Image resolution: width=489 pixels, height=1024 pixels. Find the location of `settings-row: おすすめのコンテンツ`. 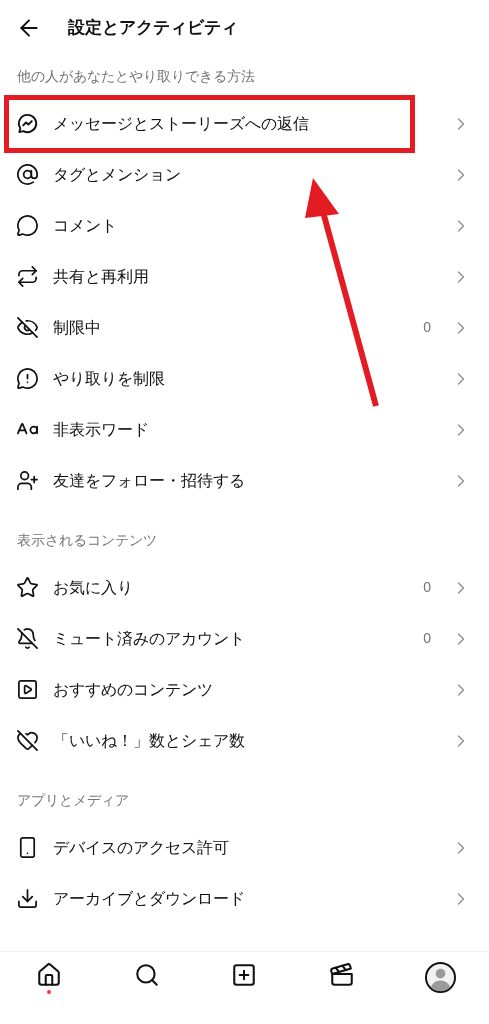

settings-row: おすすめのコンテンツ is located at coordinates (243, 689).